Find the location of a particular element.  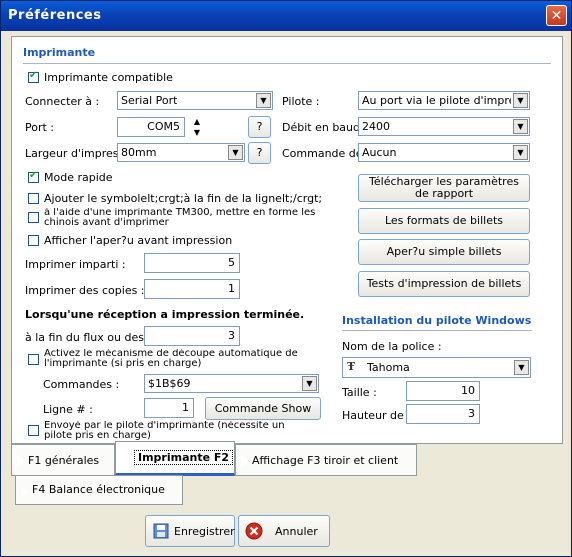

command-show-label: Commande Show is located at coordinates (263, 408).